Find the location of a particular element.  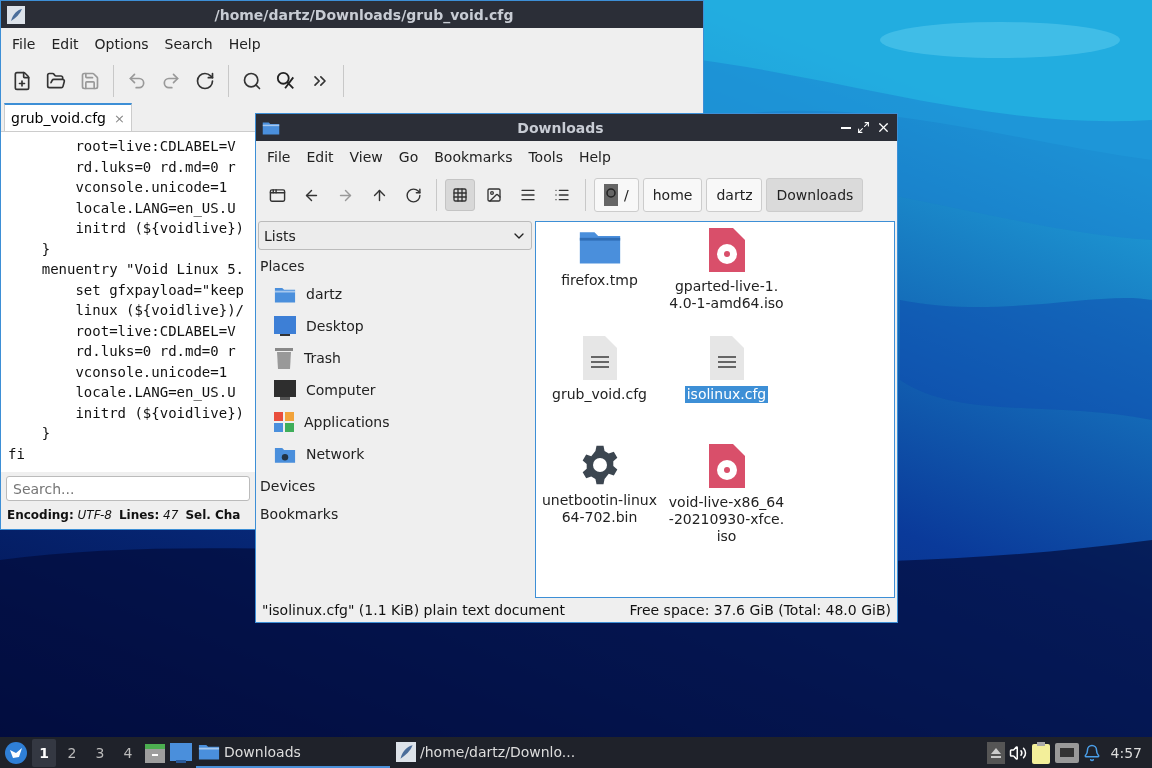

file-plus-icon is located at coordinates (22, 81).